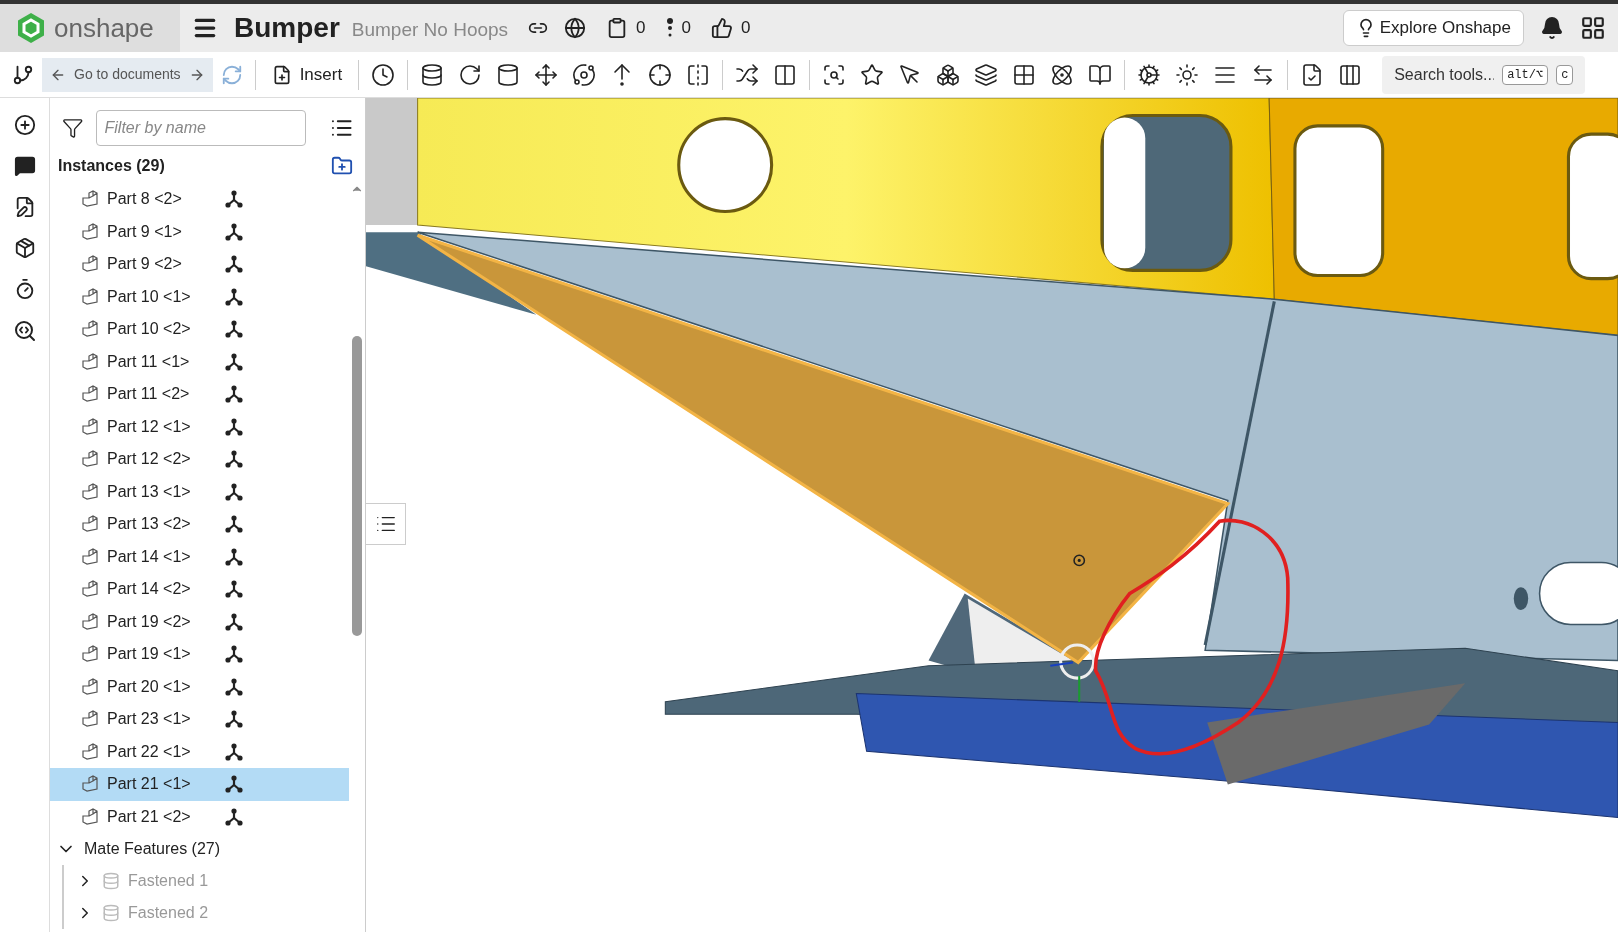  What do you see at coordinates (948, 74) in the screenshot?
I see `stack-icon` at bounding box center [948, 74].